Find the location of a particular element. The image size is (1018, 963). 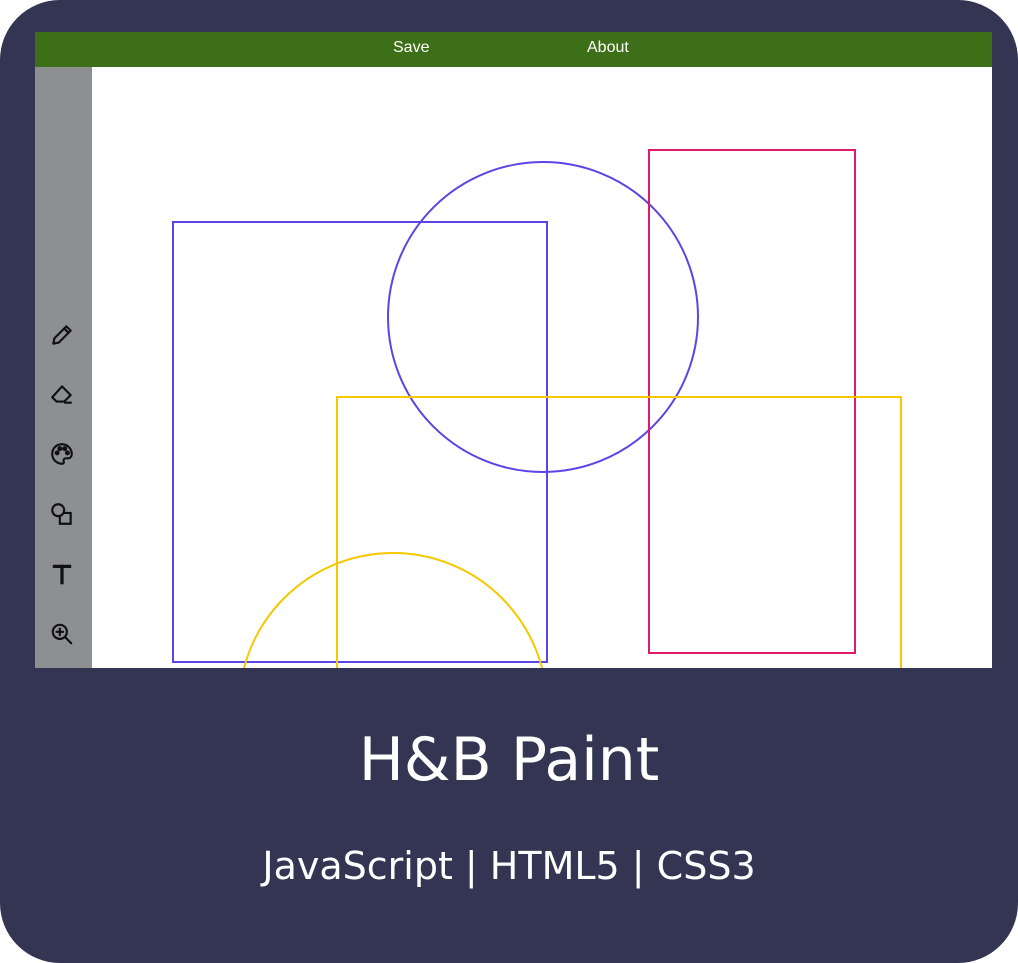

text-tool is located at coordinates (62, 574).